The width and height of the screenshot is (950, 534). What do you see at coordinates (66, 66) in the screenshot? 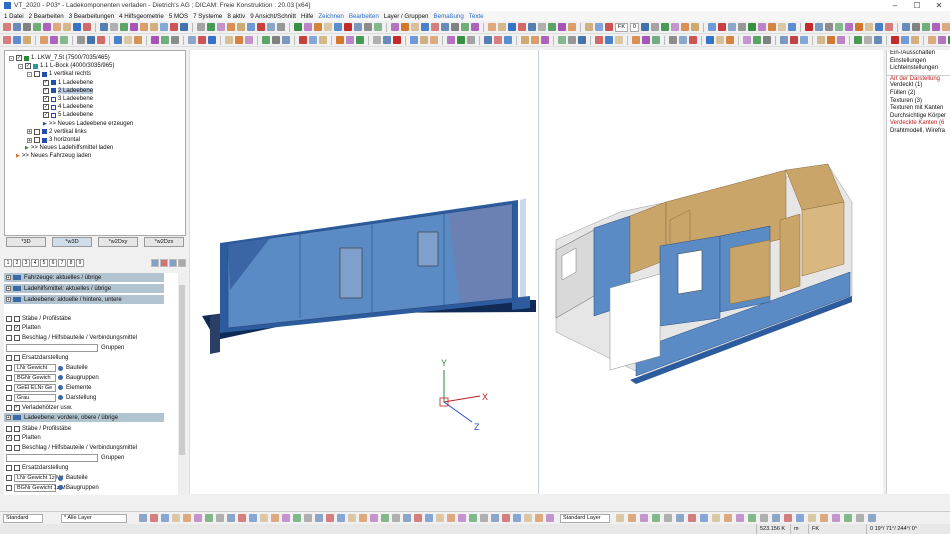
I see `tree-item: - ✓ 1.1 L-Bock (4000/3035/965)` at bounding box center [66, 66].